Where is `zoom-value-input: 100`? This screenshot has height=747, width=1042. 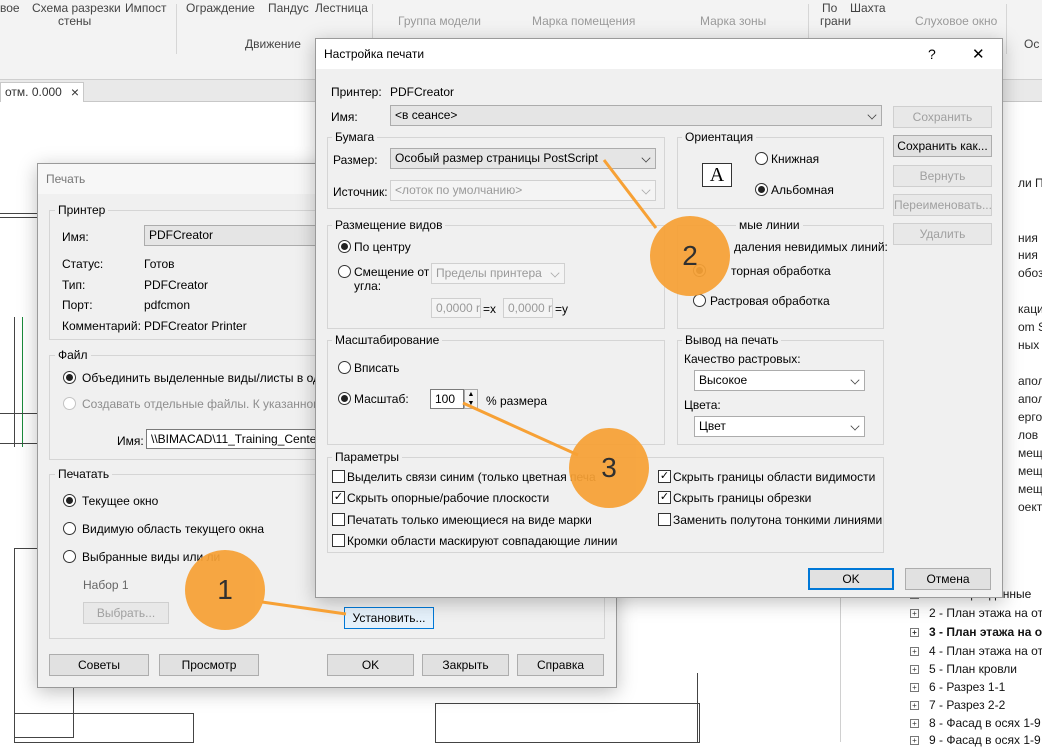
zoom-value-input: 100 is located at coordinates (447, 399).